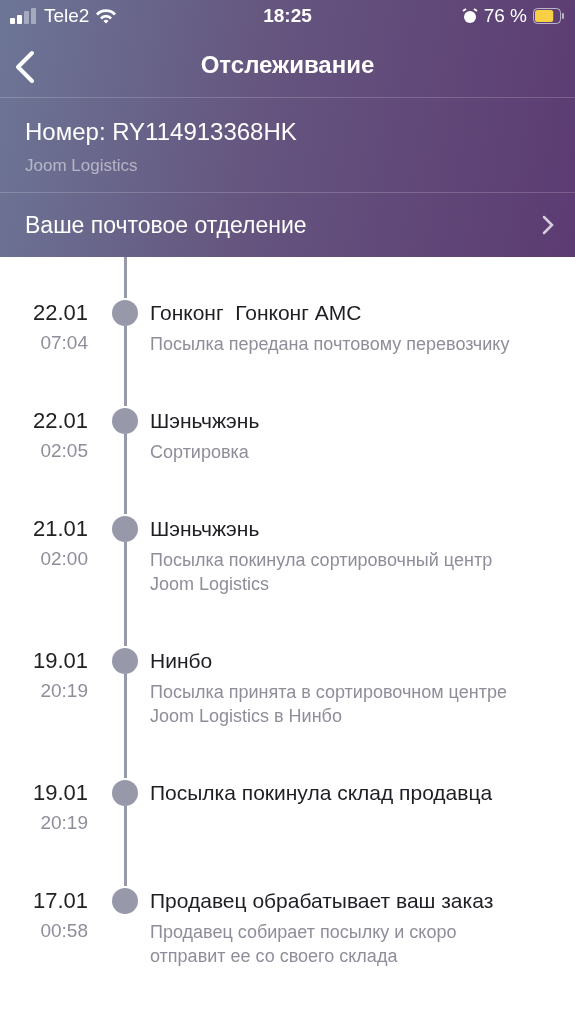 The width and height of the screenshot is (575, 1024). What do you see at coordinates (304, 944) in the screenshot?
I see `event-description: Продавец собирает посылку и скоро отправит ее со своего склада` at bounding box center [304, 944].